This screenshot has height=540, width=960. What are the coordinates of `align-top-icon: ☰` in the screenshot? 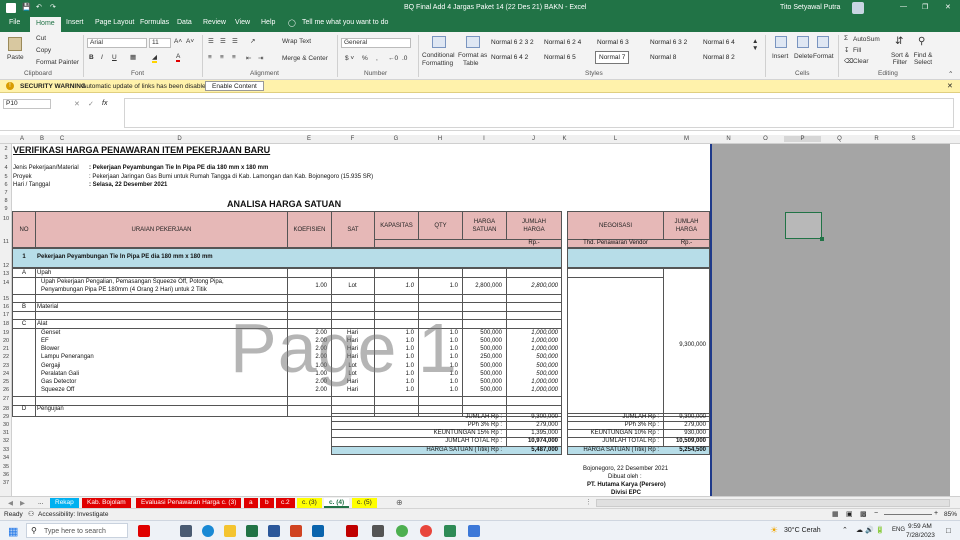 It's located at (211, 41).